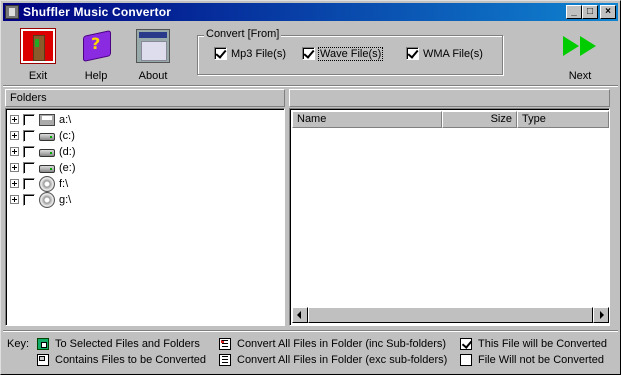 The height and width of the screenshot is (375, 621). Describe the element at coordinates (601, 315) in the screenshot. I see `scroll-right-button` at that location.